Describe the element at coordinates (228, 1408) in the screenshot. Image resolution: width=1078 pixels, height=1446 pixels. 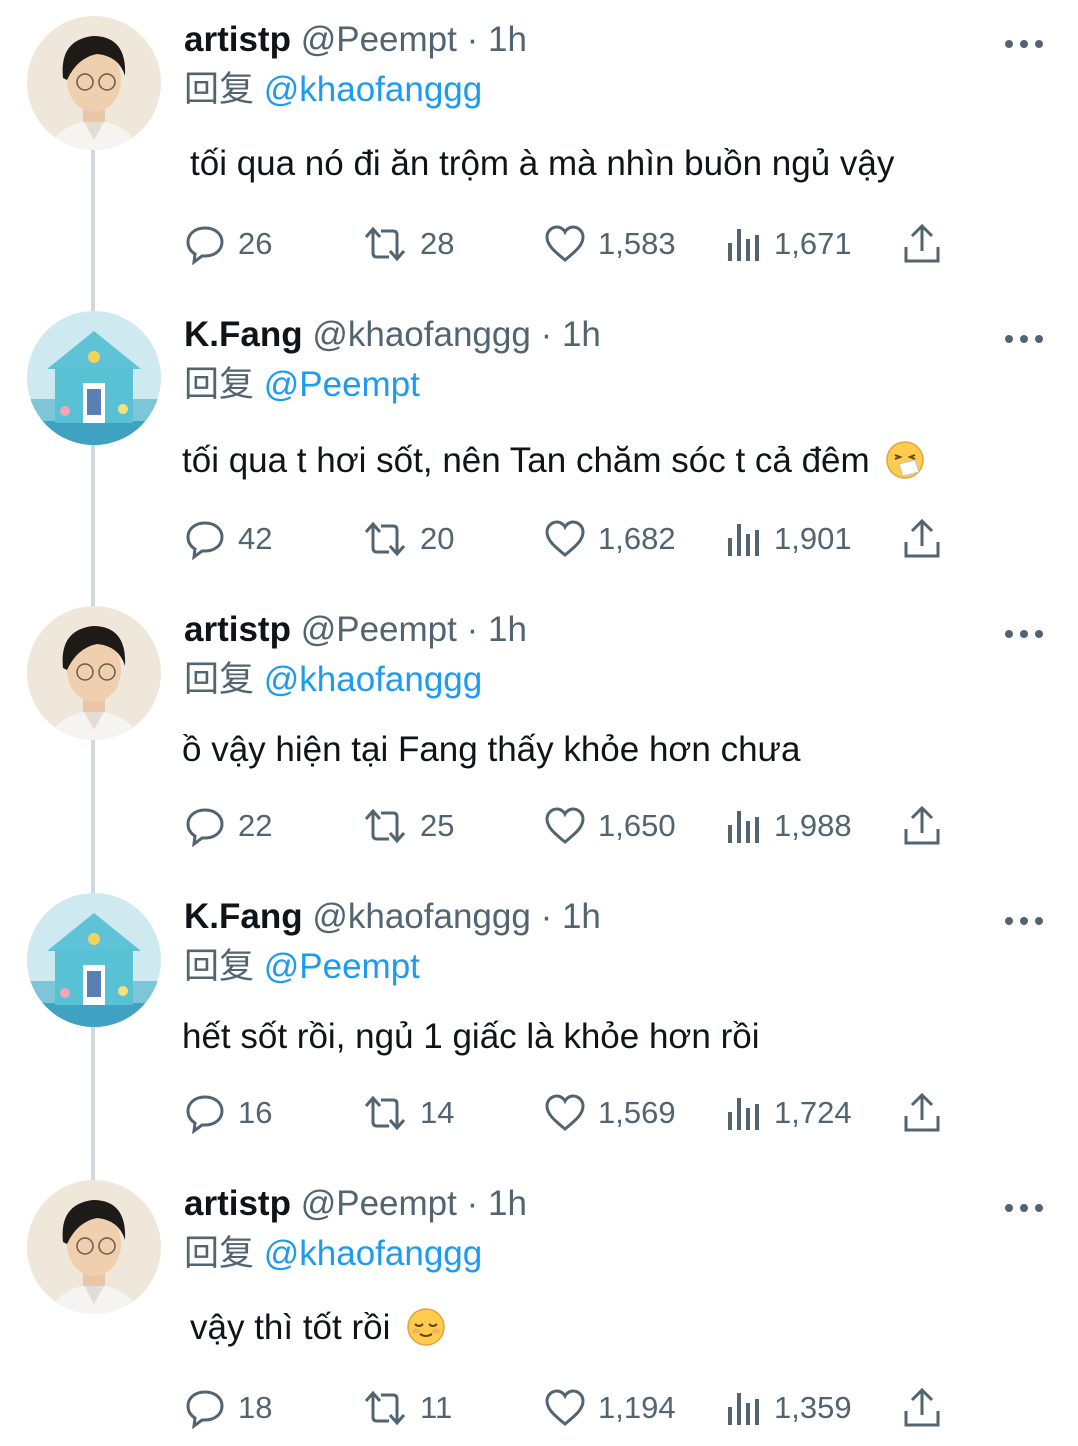
I see `reply-button: 18` at that location.